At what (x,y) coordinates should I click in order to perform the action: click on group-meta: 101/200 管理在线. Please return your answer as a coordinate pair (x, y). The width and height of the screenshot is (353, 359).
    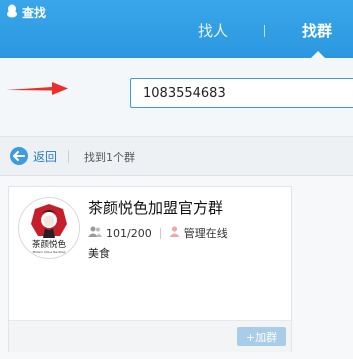
    Looking at the image, I should click on (158, 233).